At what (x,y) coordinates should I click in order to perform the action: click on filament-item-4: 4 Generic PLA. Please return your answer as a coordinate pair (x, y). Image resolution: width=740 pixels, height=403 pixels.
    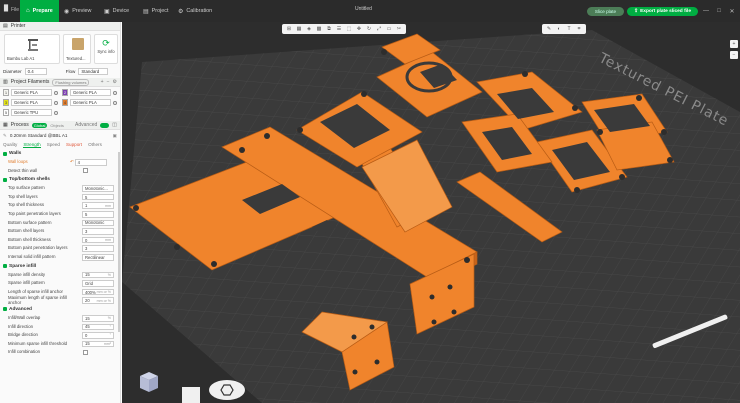
    Looking at the image, I should click on (89, 102).